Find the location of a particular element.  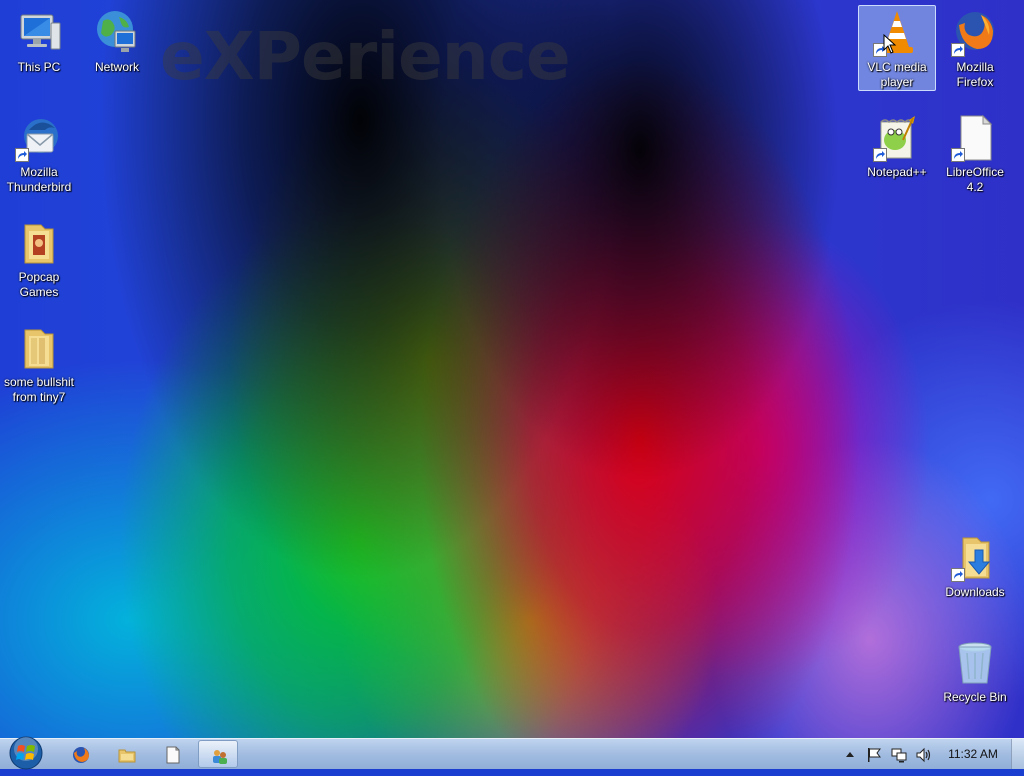

desktop-icon-label: VLC media player is located at coordinates (897, 74).